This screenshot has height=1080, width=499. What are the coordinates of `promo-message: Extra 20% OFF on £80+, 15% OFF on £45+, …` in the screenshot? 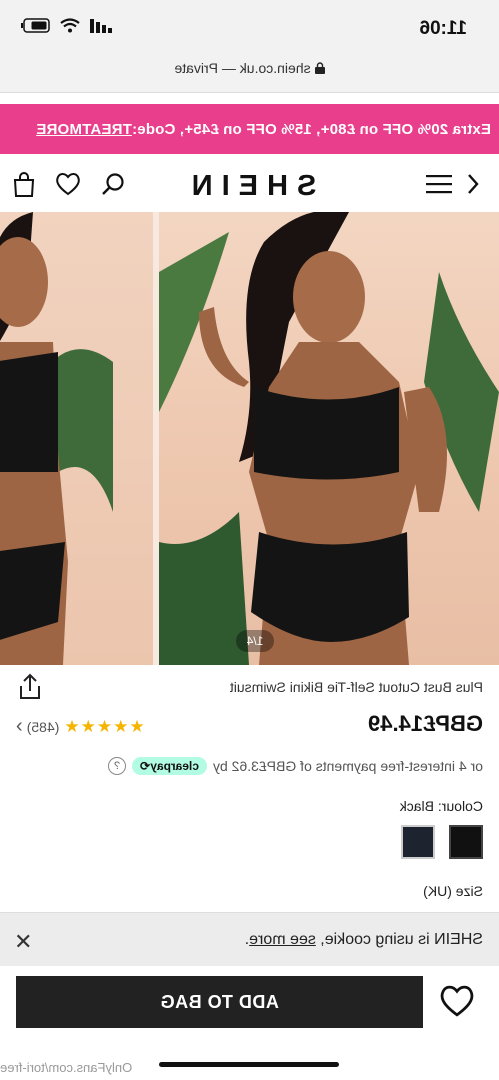 It's located at (311, 129).